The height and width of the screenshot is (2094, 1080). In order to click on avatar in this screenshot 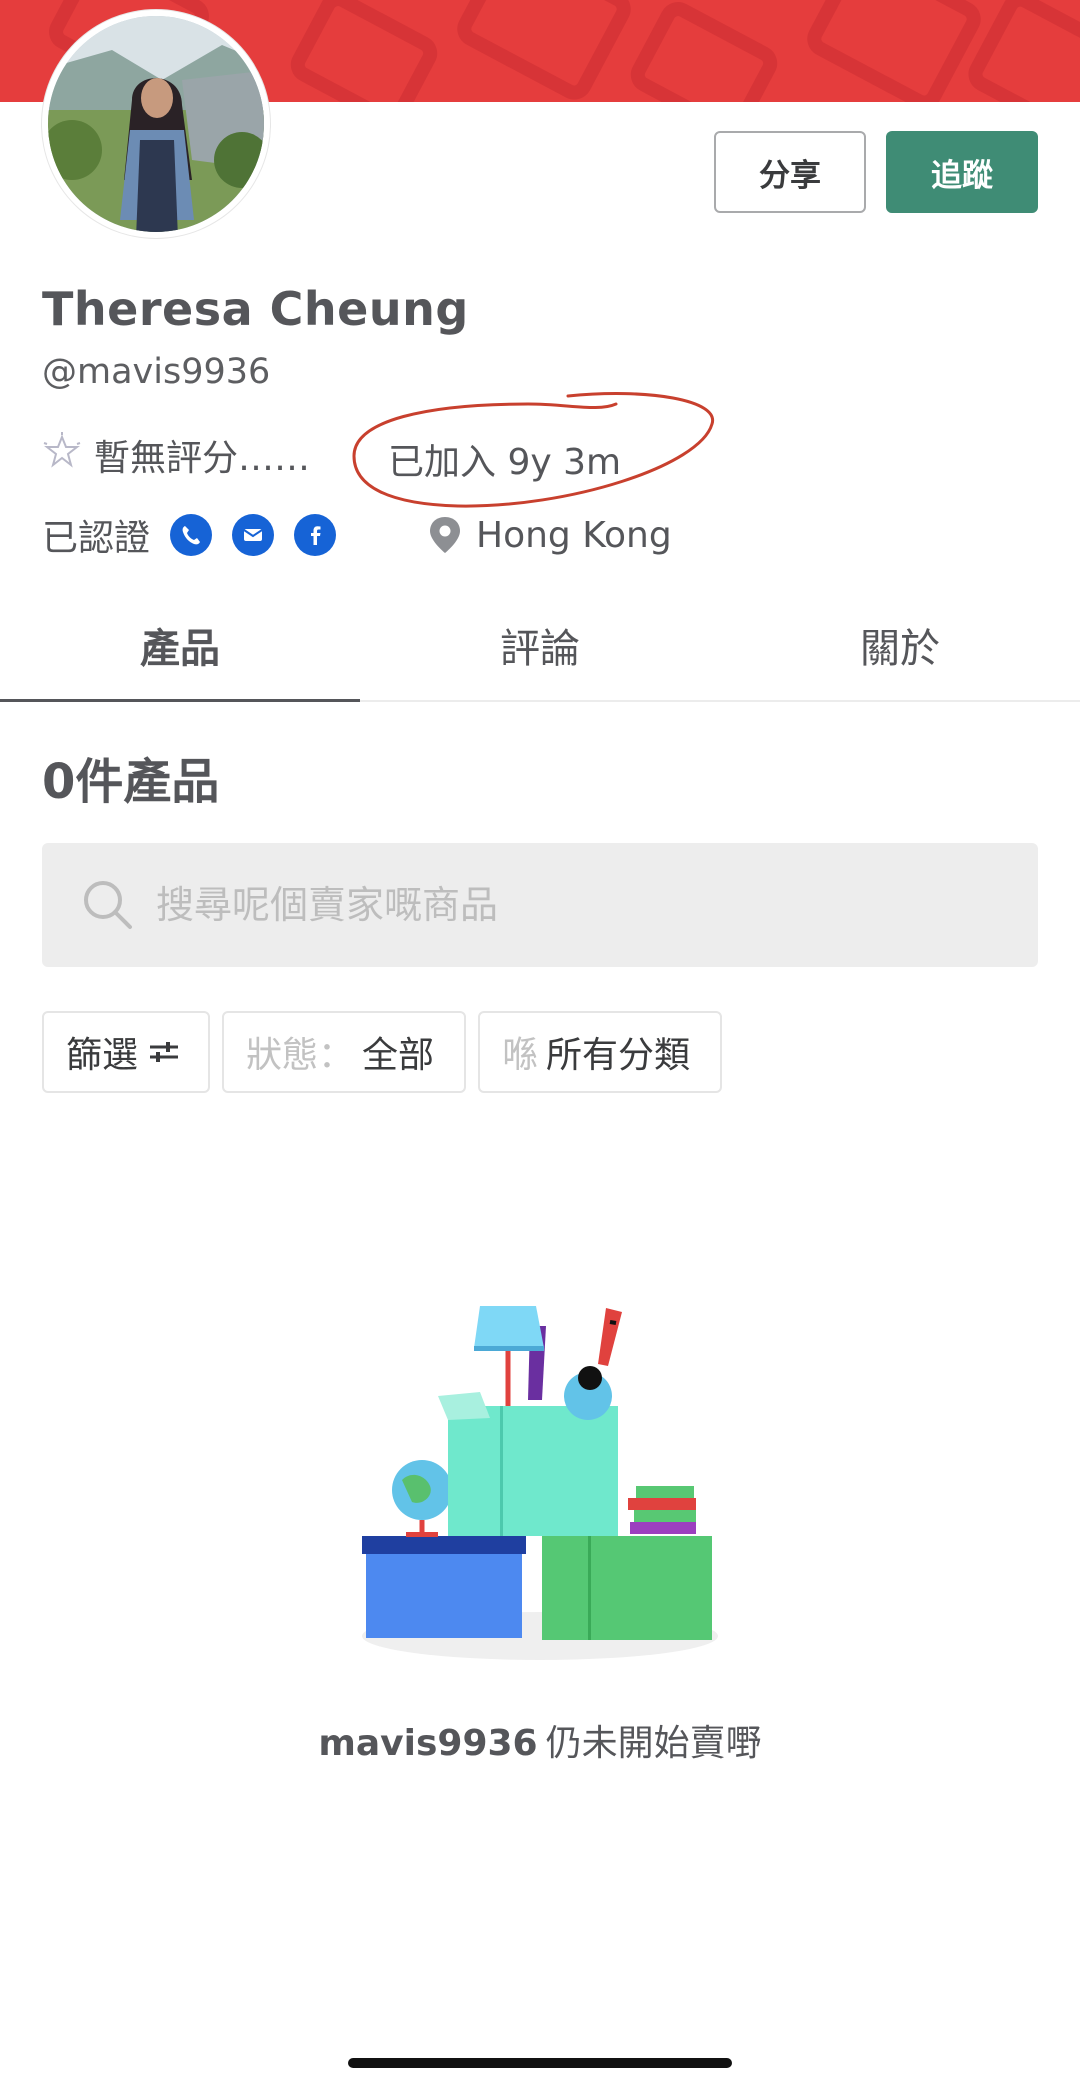, I will do `click(156, 124)`.